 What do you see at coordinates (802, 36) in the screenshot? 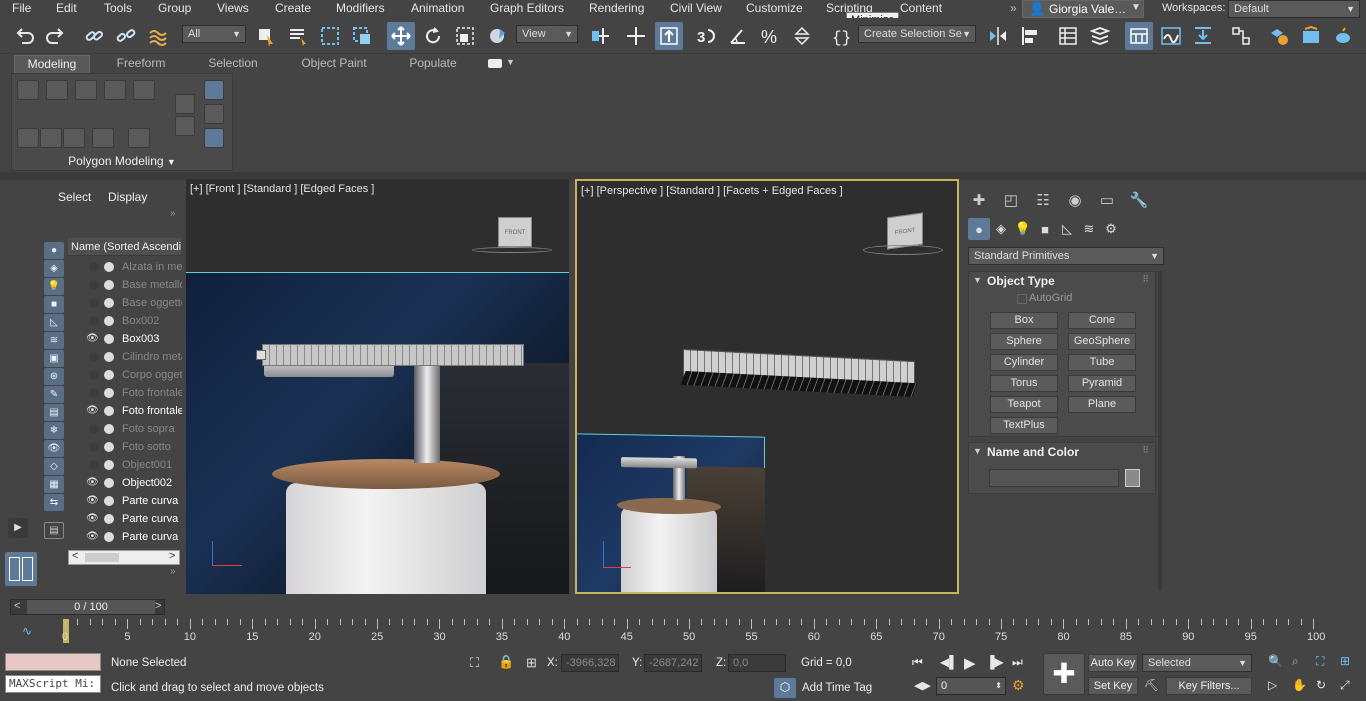
I see `spinner-snap-button` at bounding box center [802, 36].